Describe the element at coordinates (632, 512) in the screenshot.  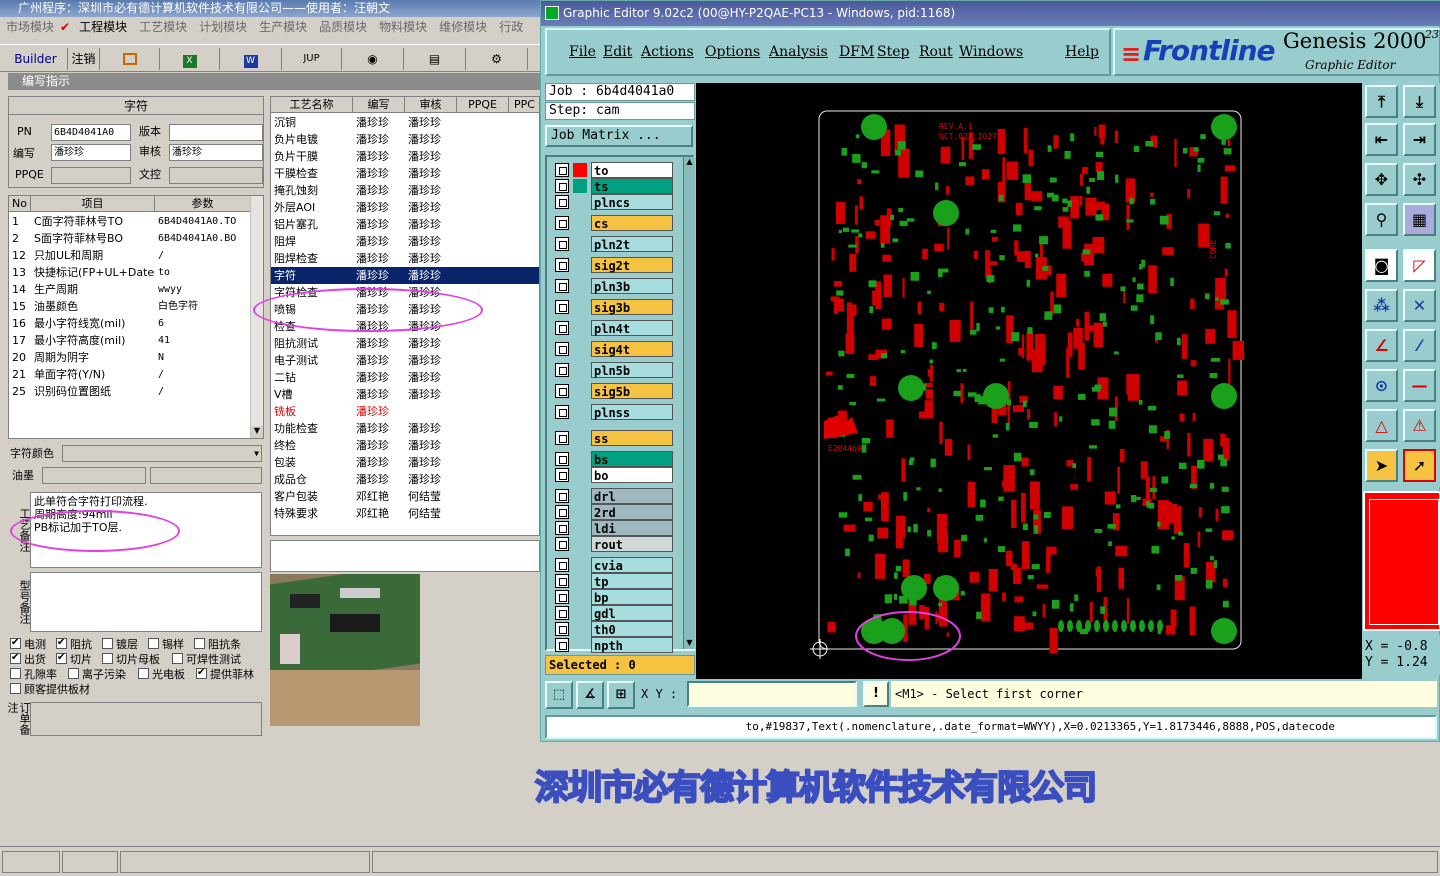
I see `layer-name: 2rd` at that location.